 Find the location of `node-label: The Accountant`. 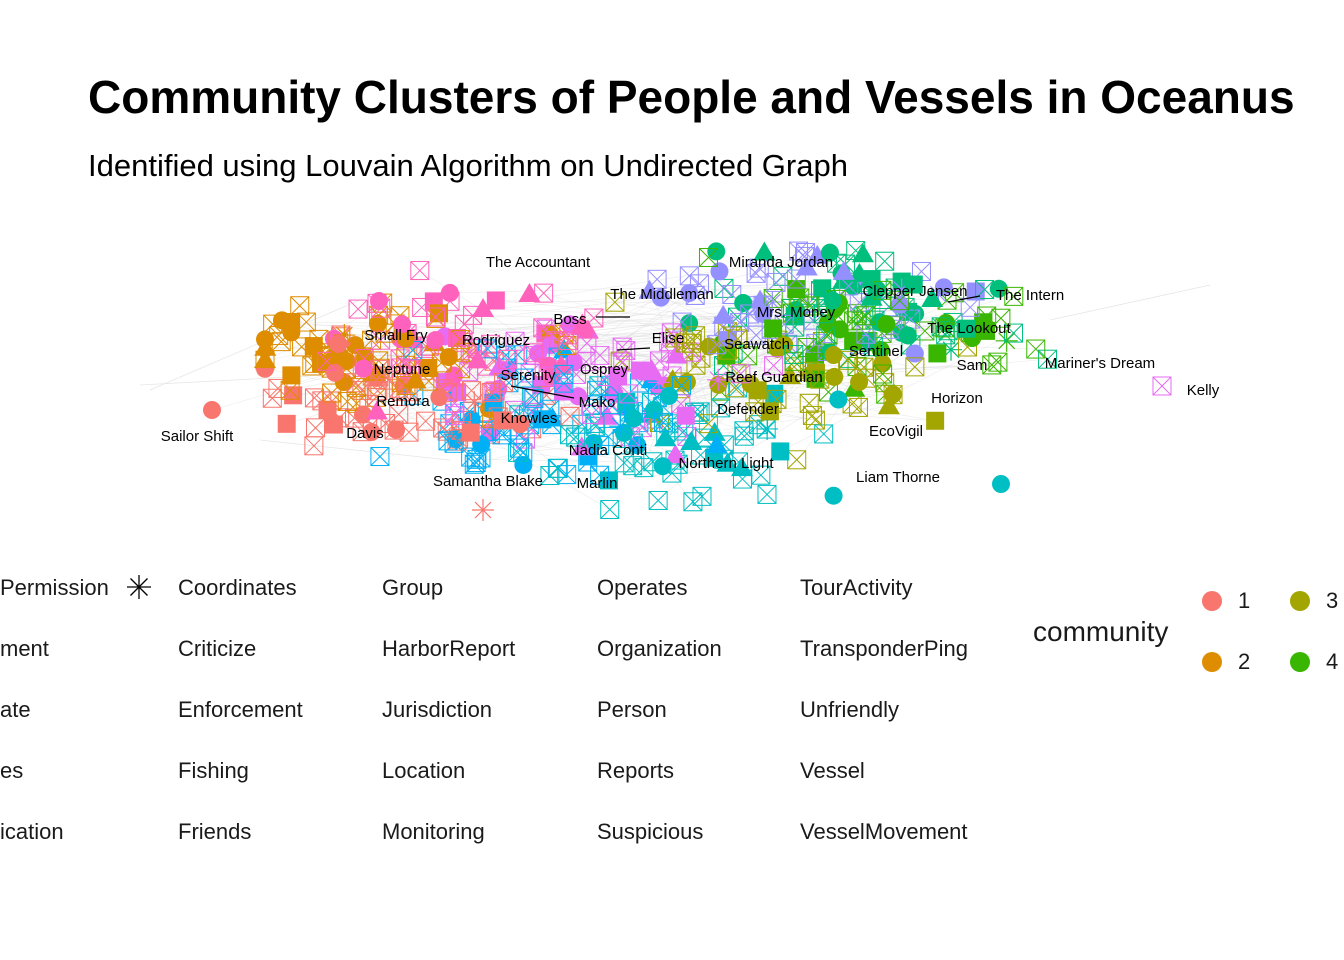

node-label: The Accountant is located at coordinates (538, 262).